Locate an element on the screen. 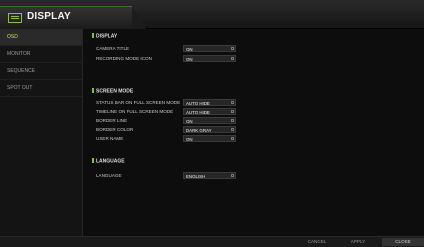 The image size is (424, 247). border-color-select: DARK GRAY is located at coordinates (209, 129).